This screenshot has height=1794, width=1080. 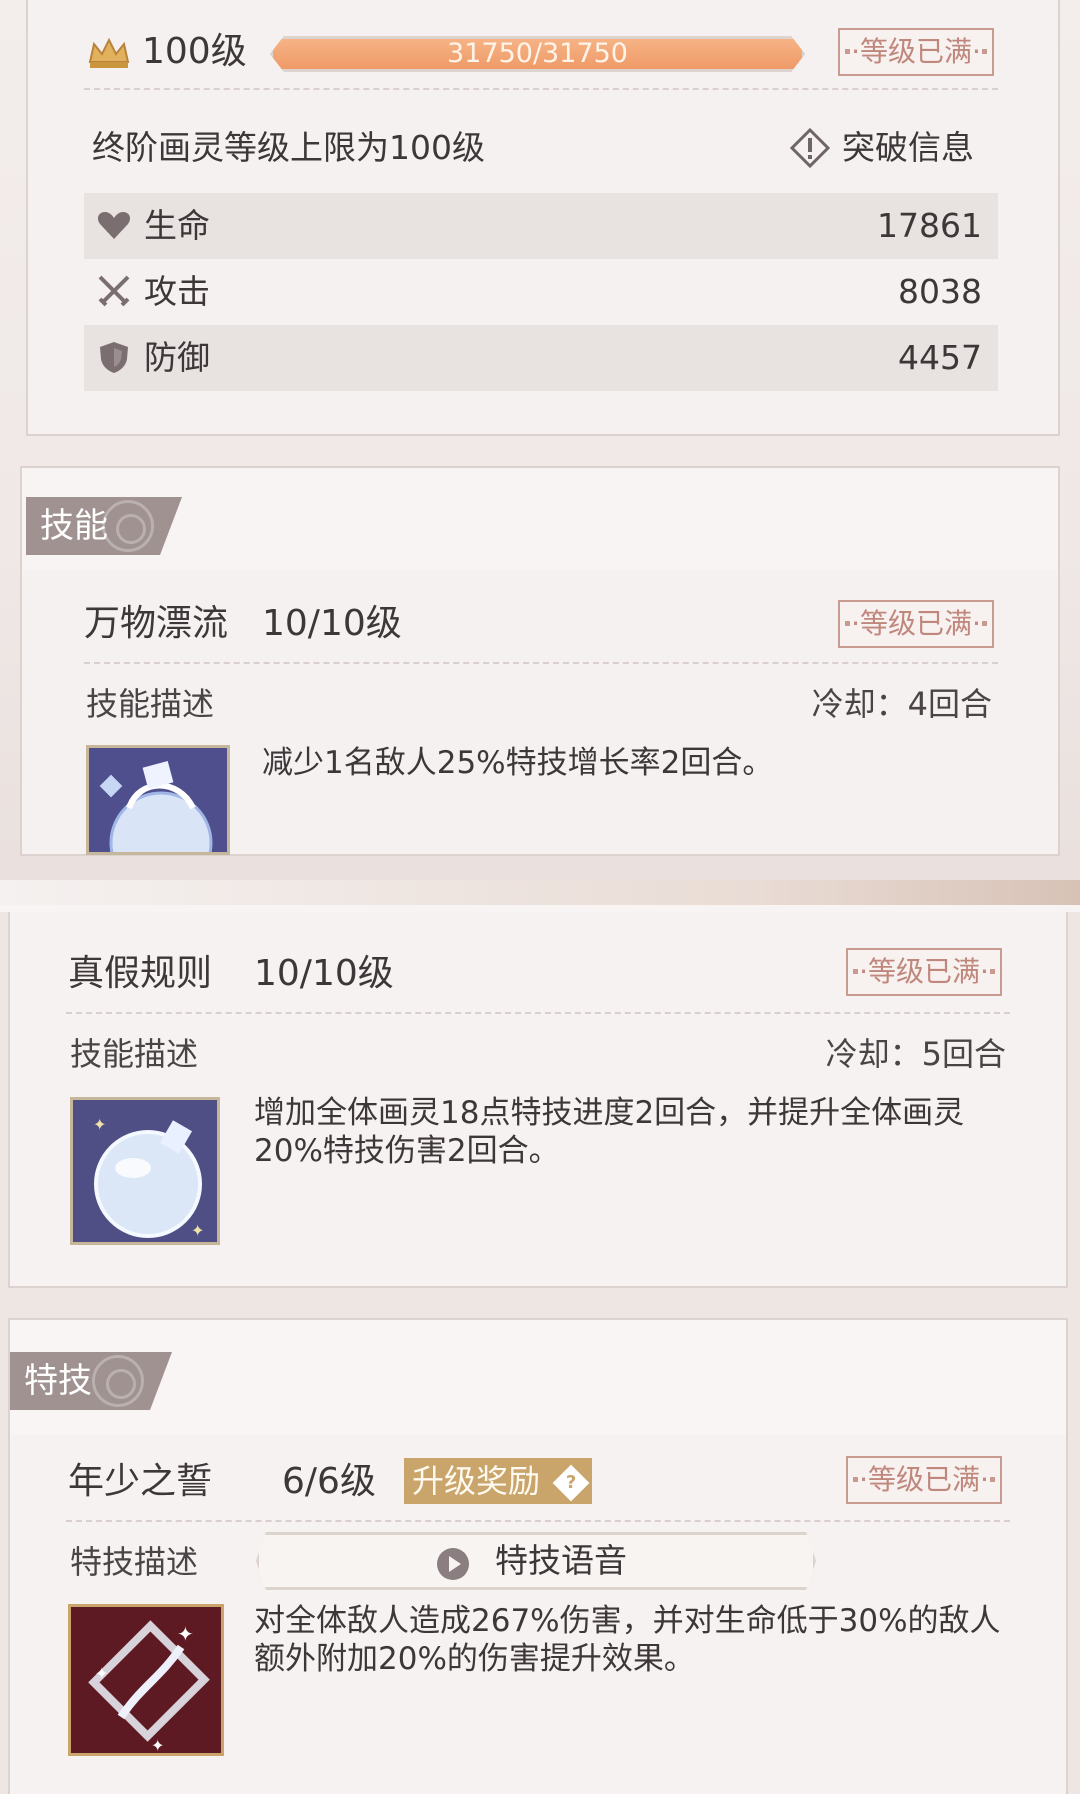 I want to click on skill-cooldown: 冷却：4回合, so click(x=901, y=704).